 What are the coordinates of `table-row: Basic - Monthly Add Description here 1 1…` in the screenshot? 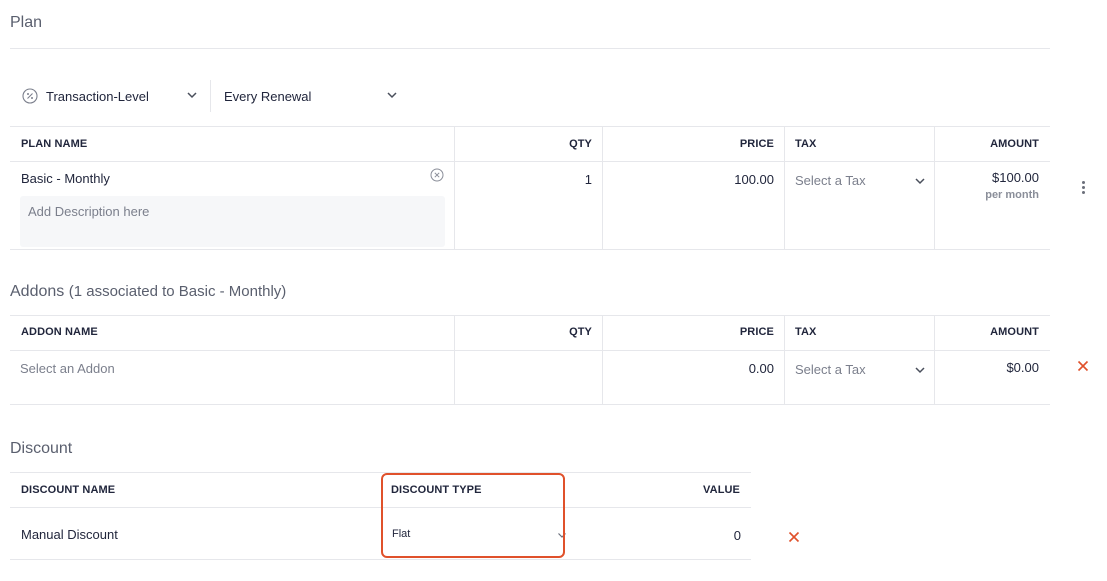 It's located at (530, 206).